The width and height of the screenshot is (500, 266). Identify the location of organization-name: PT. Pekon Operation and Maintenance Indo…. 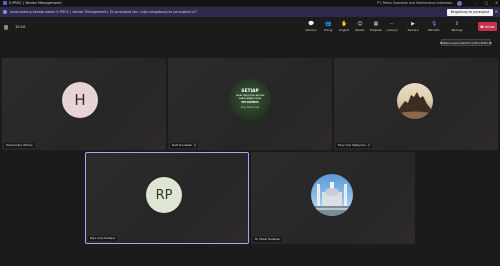
(414, 3).